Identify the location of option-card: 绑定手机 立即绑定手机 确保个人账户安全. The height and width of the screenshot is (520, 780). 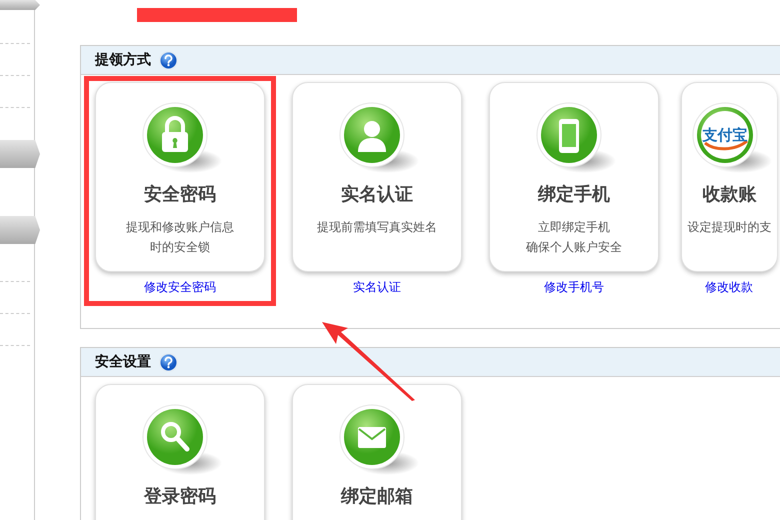
(574, 177).